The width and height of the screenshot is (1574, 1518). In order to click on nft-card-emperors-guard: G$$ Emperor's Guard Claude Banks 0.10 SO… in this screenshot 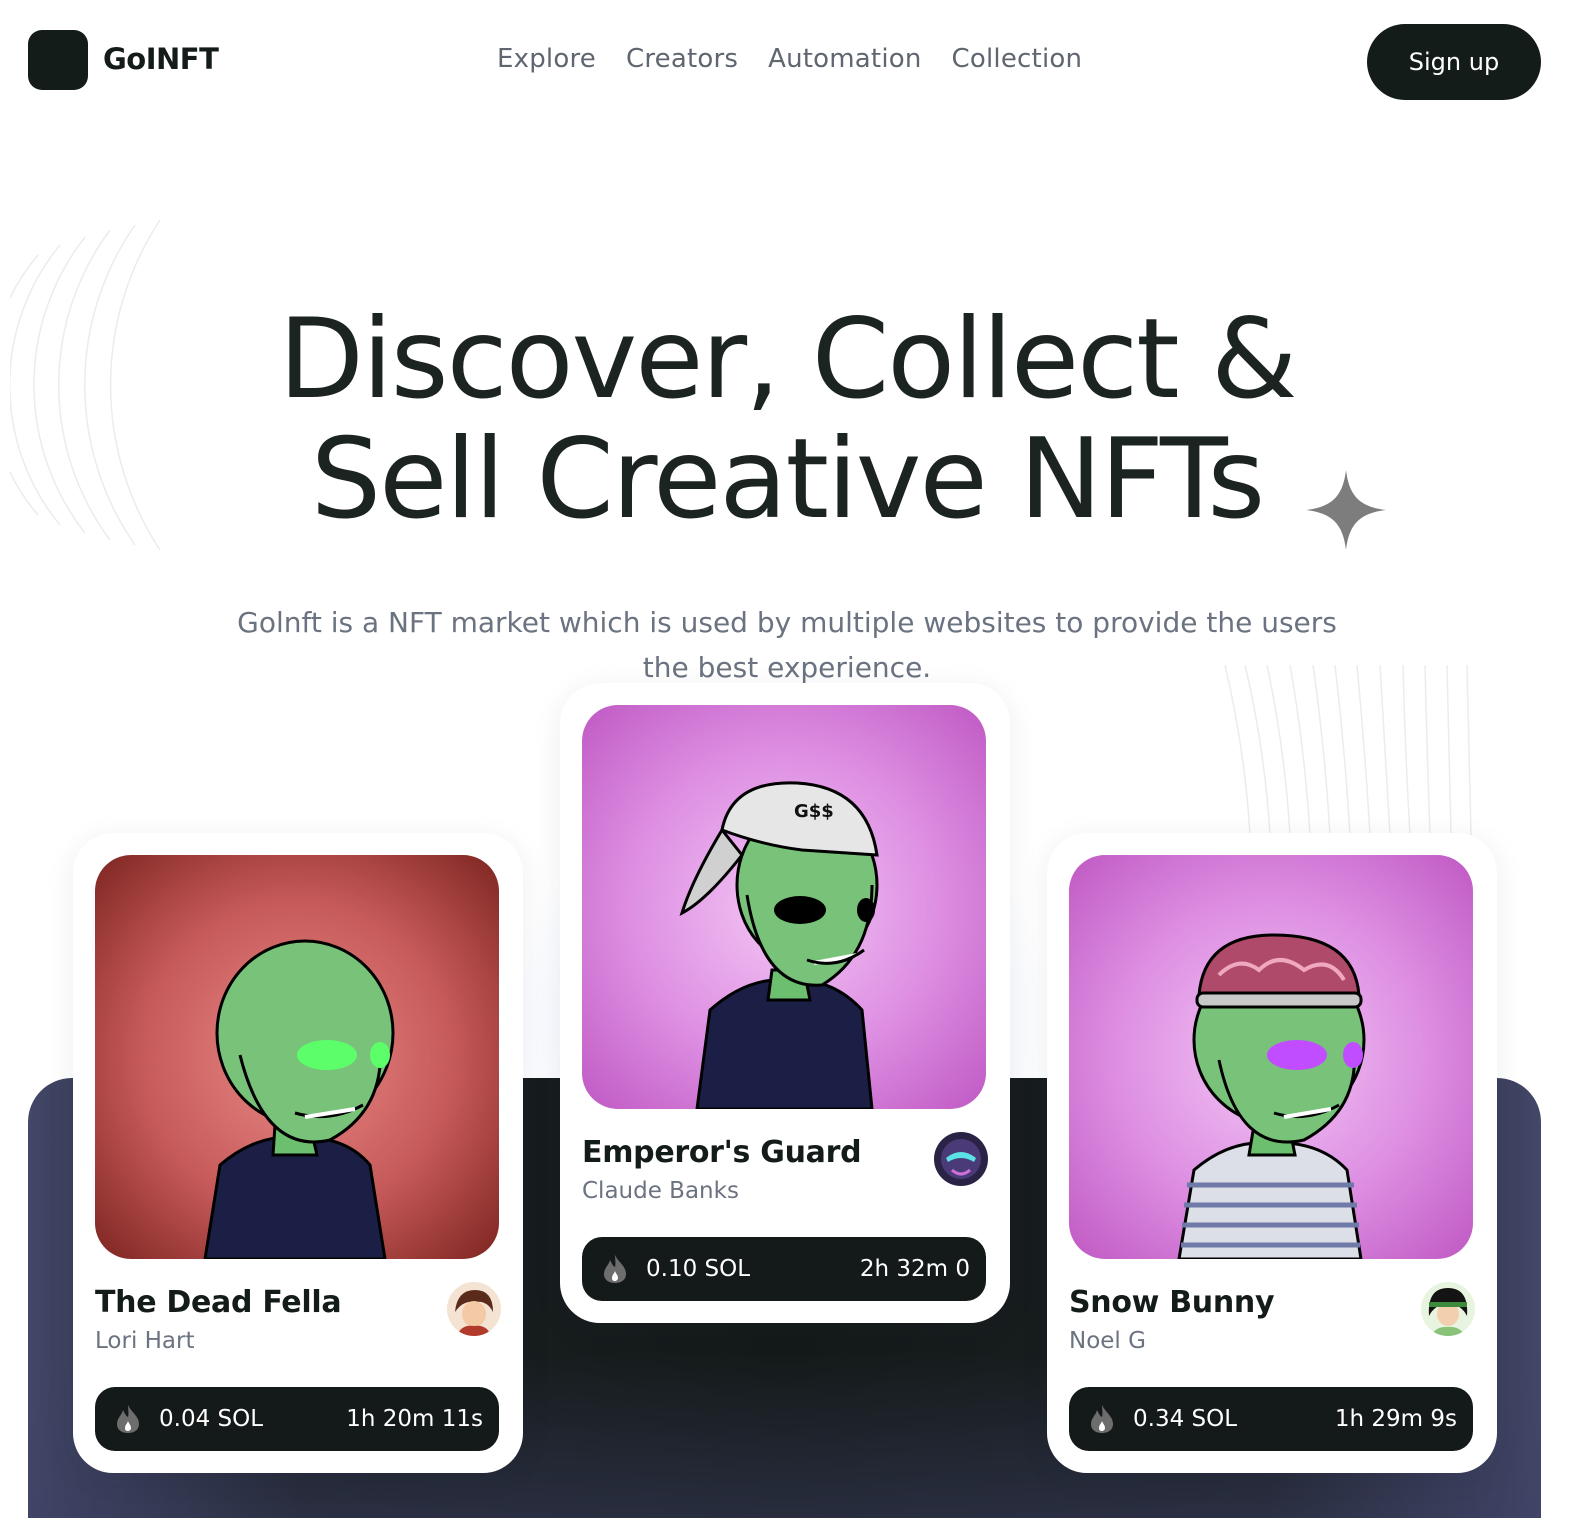, I will do `click(785, 1003)`.